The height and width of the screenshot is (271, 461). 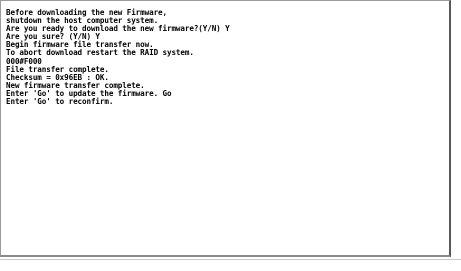 What do you see at coordinates (60, 102) in the screenshot?
I see `terminal-line: Enter 'Go' to reconfirm.` at bounding box center [60, 102].